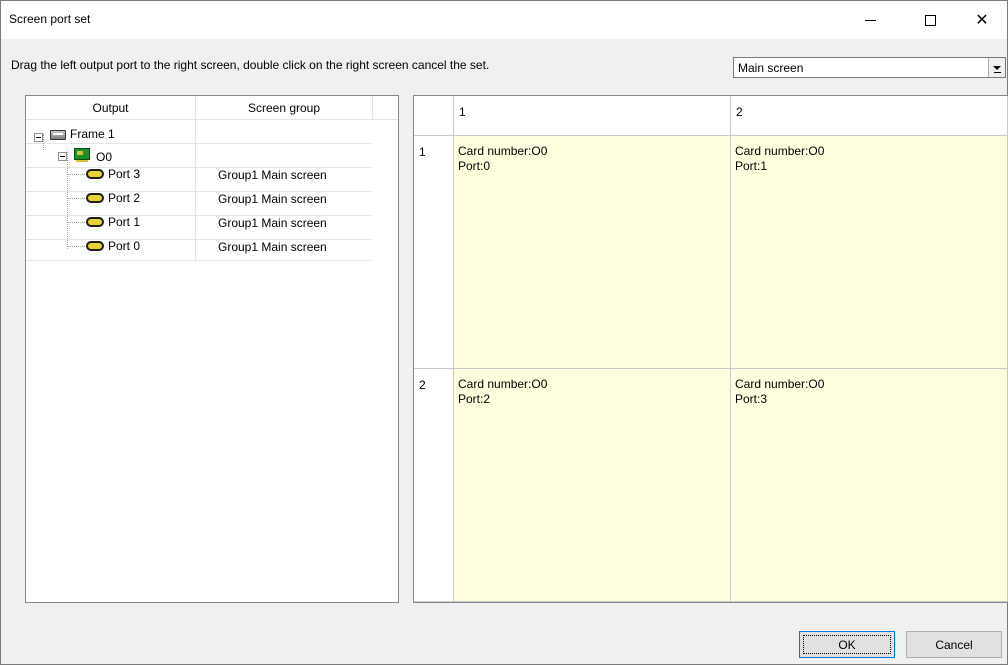  Describe the element at coordinates (462, 112) in the screenshot. I see `grid-column-header-label: 1` at that location.